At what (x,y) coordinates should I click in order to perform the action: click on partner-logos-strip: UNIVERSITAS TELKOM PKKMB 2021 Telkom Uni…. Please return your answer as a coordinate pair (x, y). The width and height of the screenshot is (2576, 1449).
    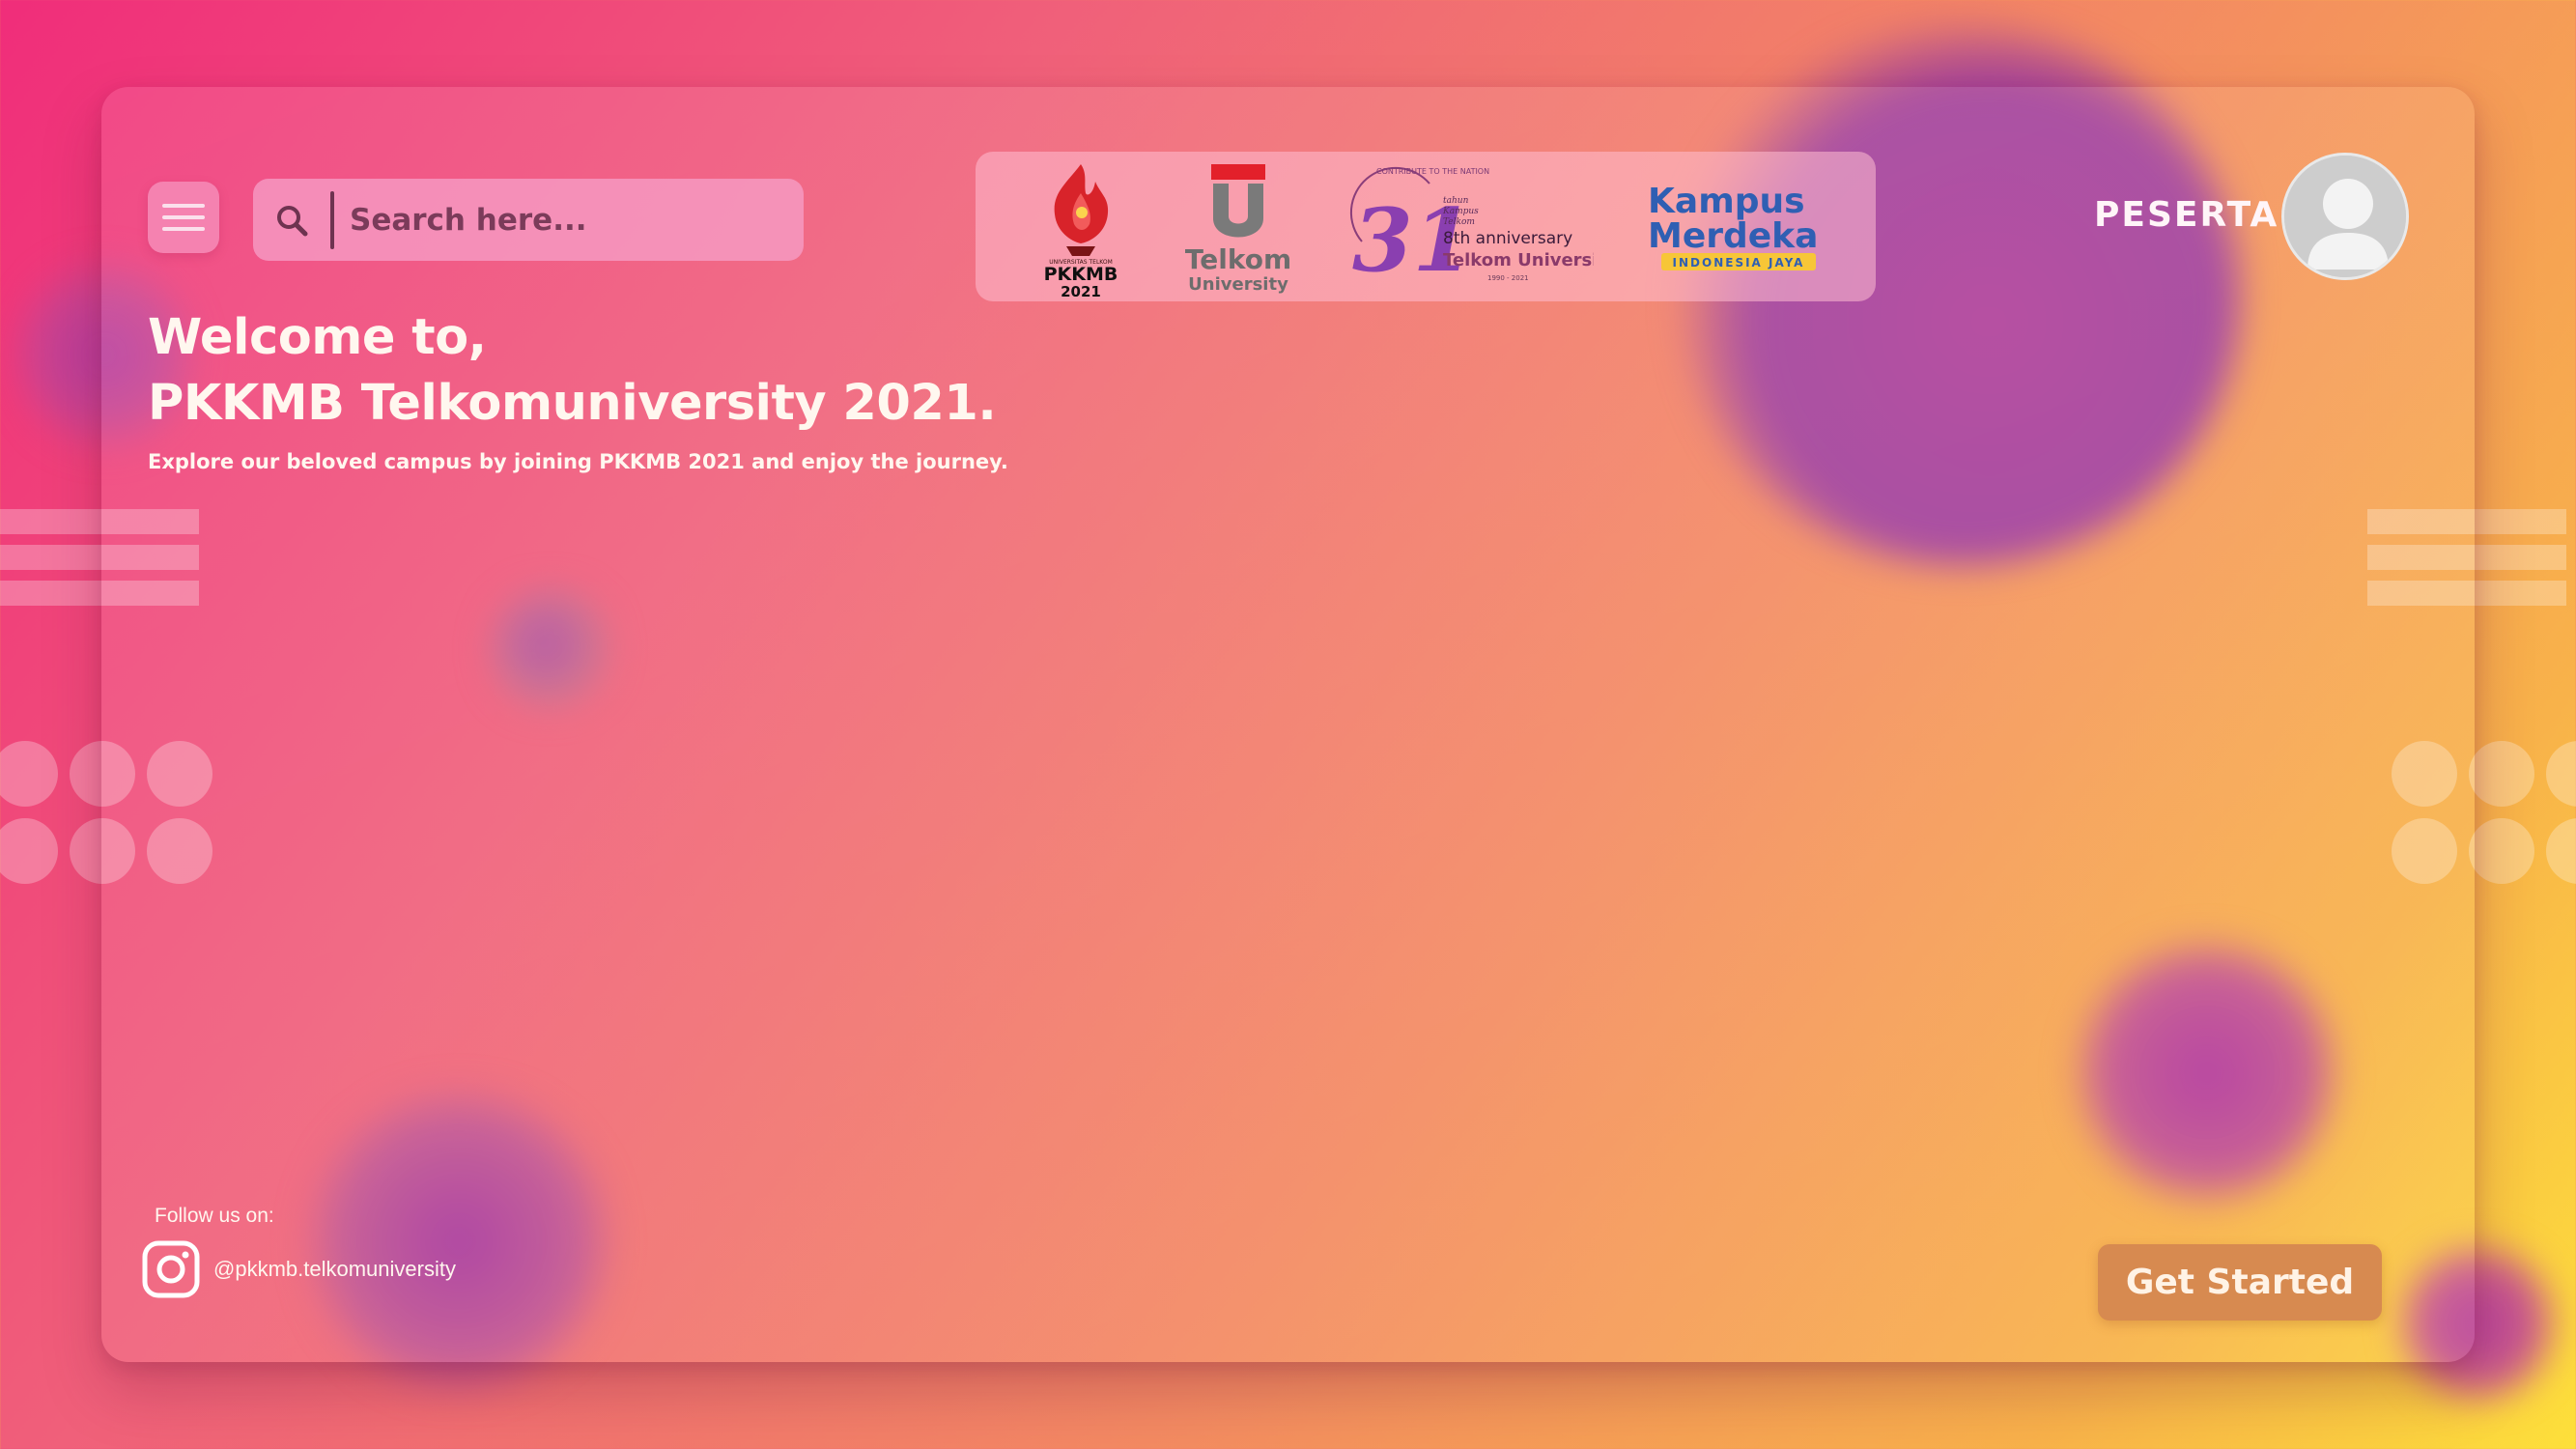
    Looking at the image, I should click on (1426, 226).